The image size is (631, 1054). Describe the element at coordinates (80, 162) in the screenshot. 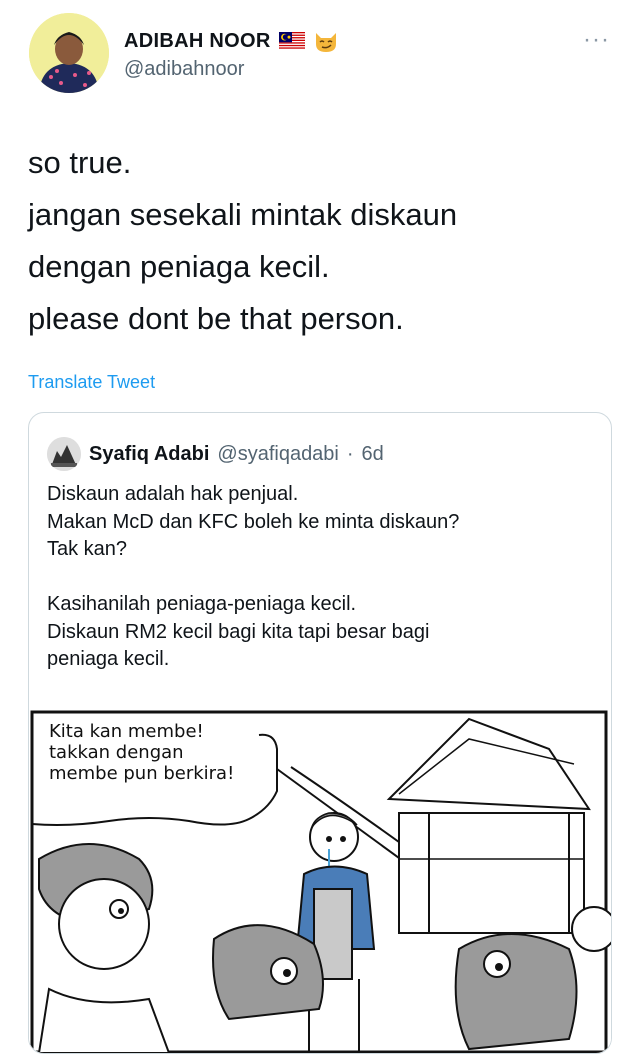

I see `tweet-text-line: so true.` at that location.